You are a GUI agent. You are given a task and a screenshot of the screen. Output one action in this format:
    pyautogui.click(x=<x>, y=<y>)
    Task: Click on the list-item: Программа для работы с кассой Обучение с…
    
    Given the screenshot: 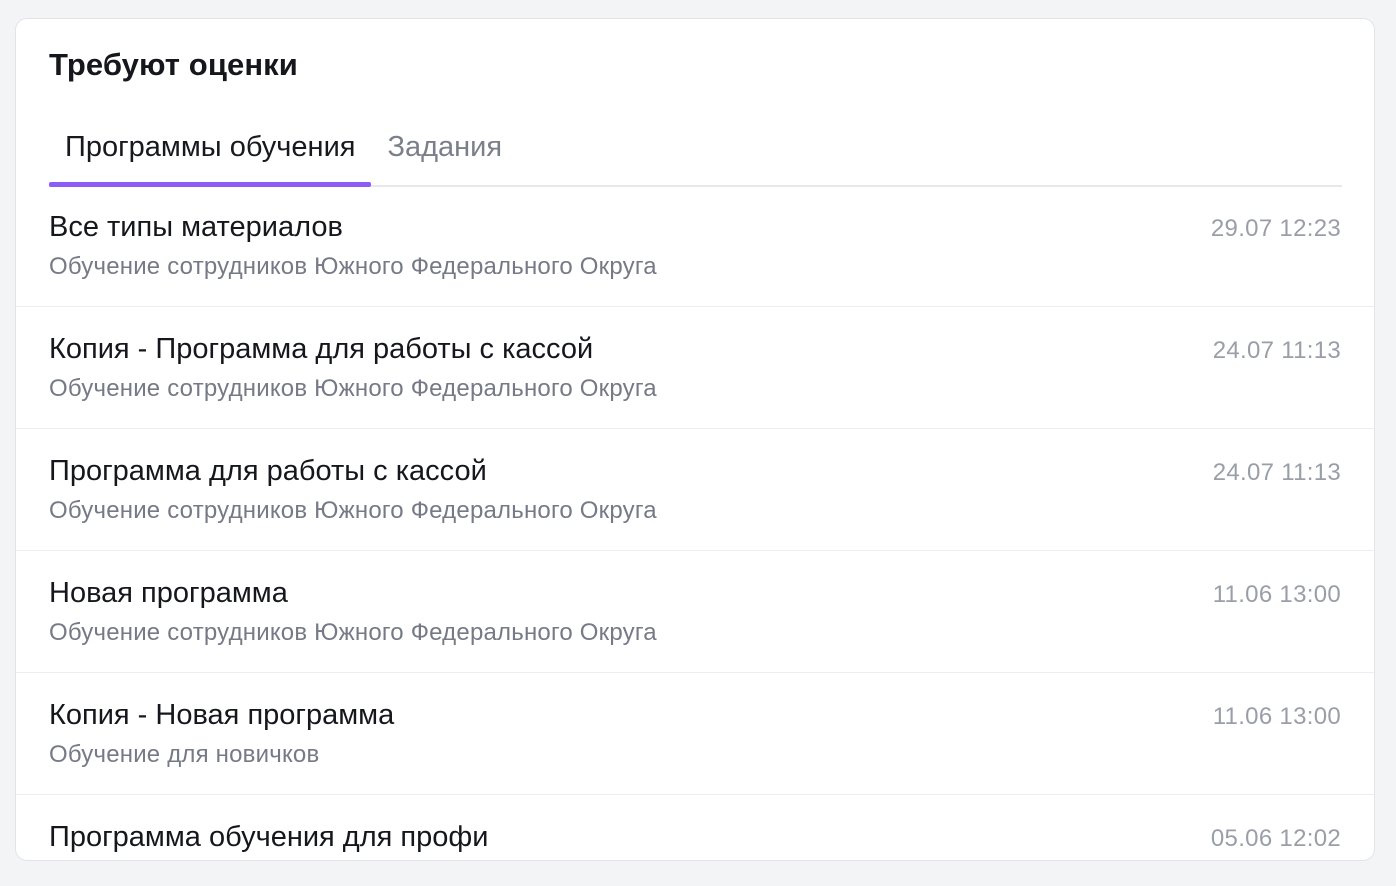 What is the action you would take?
    pyautogui.click(x=695, y=490)
    